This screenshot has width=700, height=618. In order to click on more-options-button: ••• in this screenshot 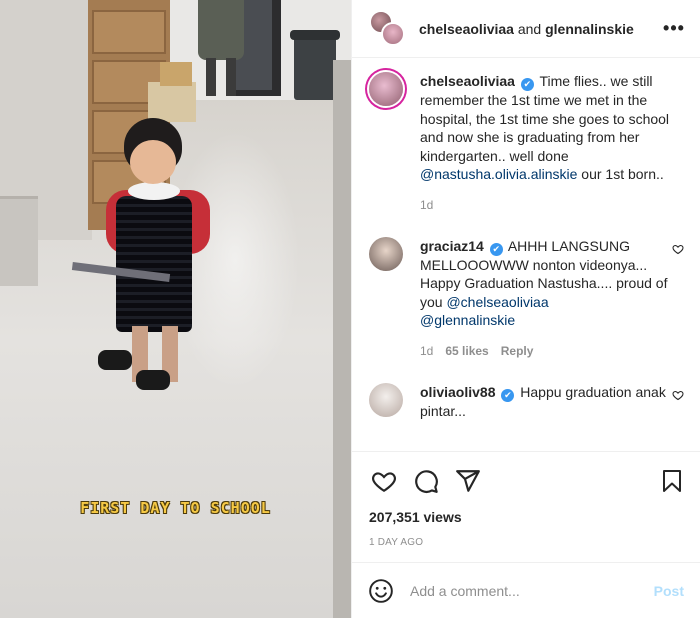, I will do `click(674, 28)`.